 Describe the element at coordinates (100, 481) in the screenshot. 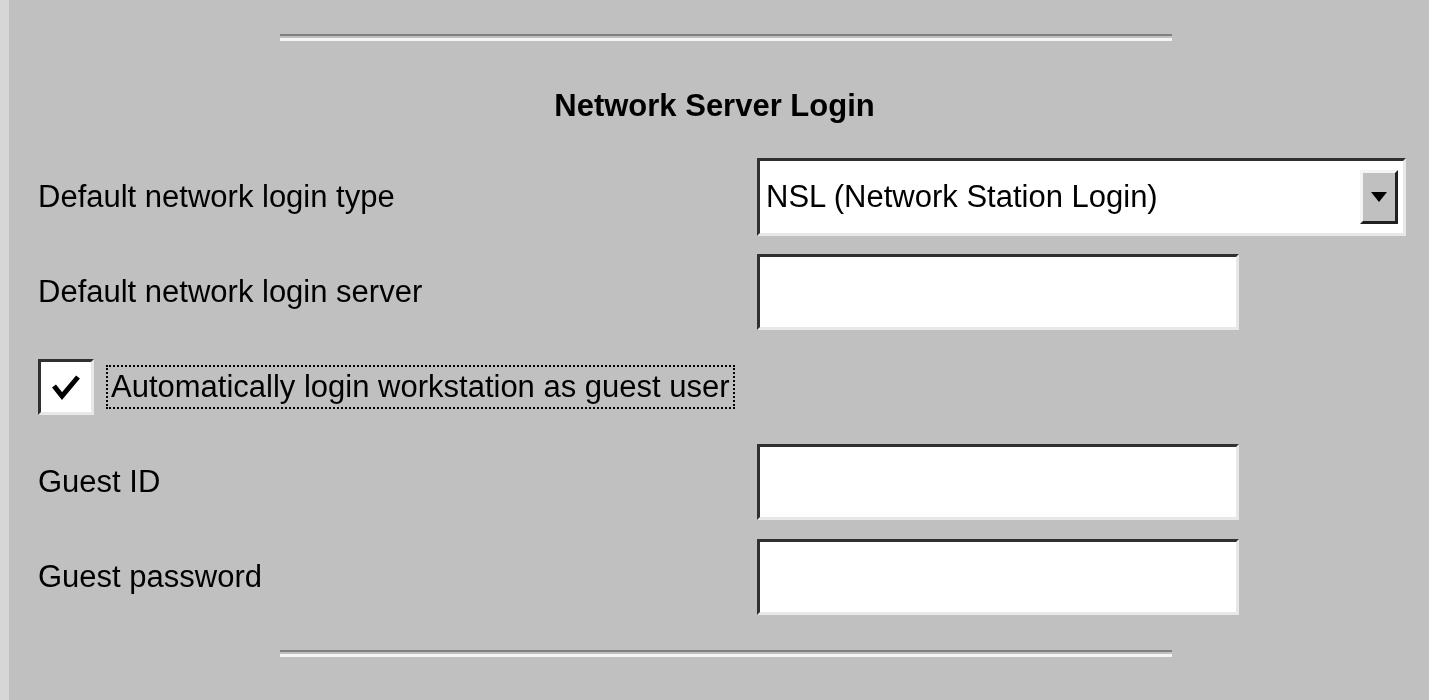

I see `field-label: Guest ID` at that location.